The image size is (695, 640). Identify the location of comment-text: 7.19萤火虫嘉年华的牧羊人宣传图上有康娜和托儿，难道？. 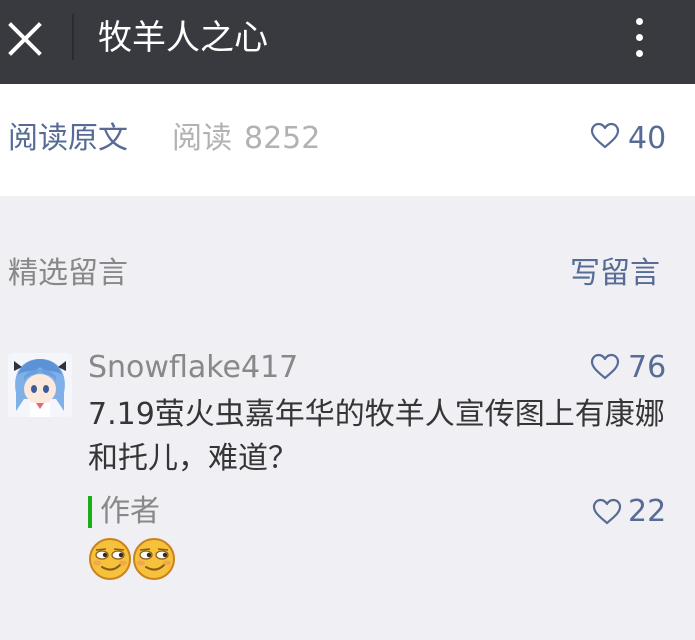
(376, 436).